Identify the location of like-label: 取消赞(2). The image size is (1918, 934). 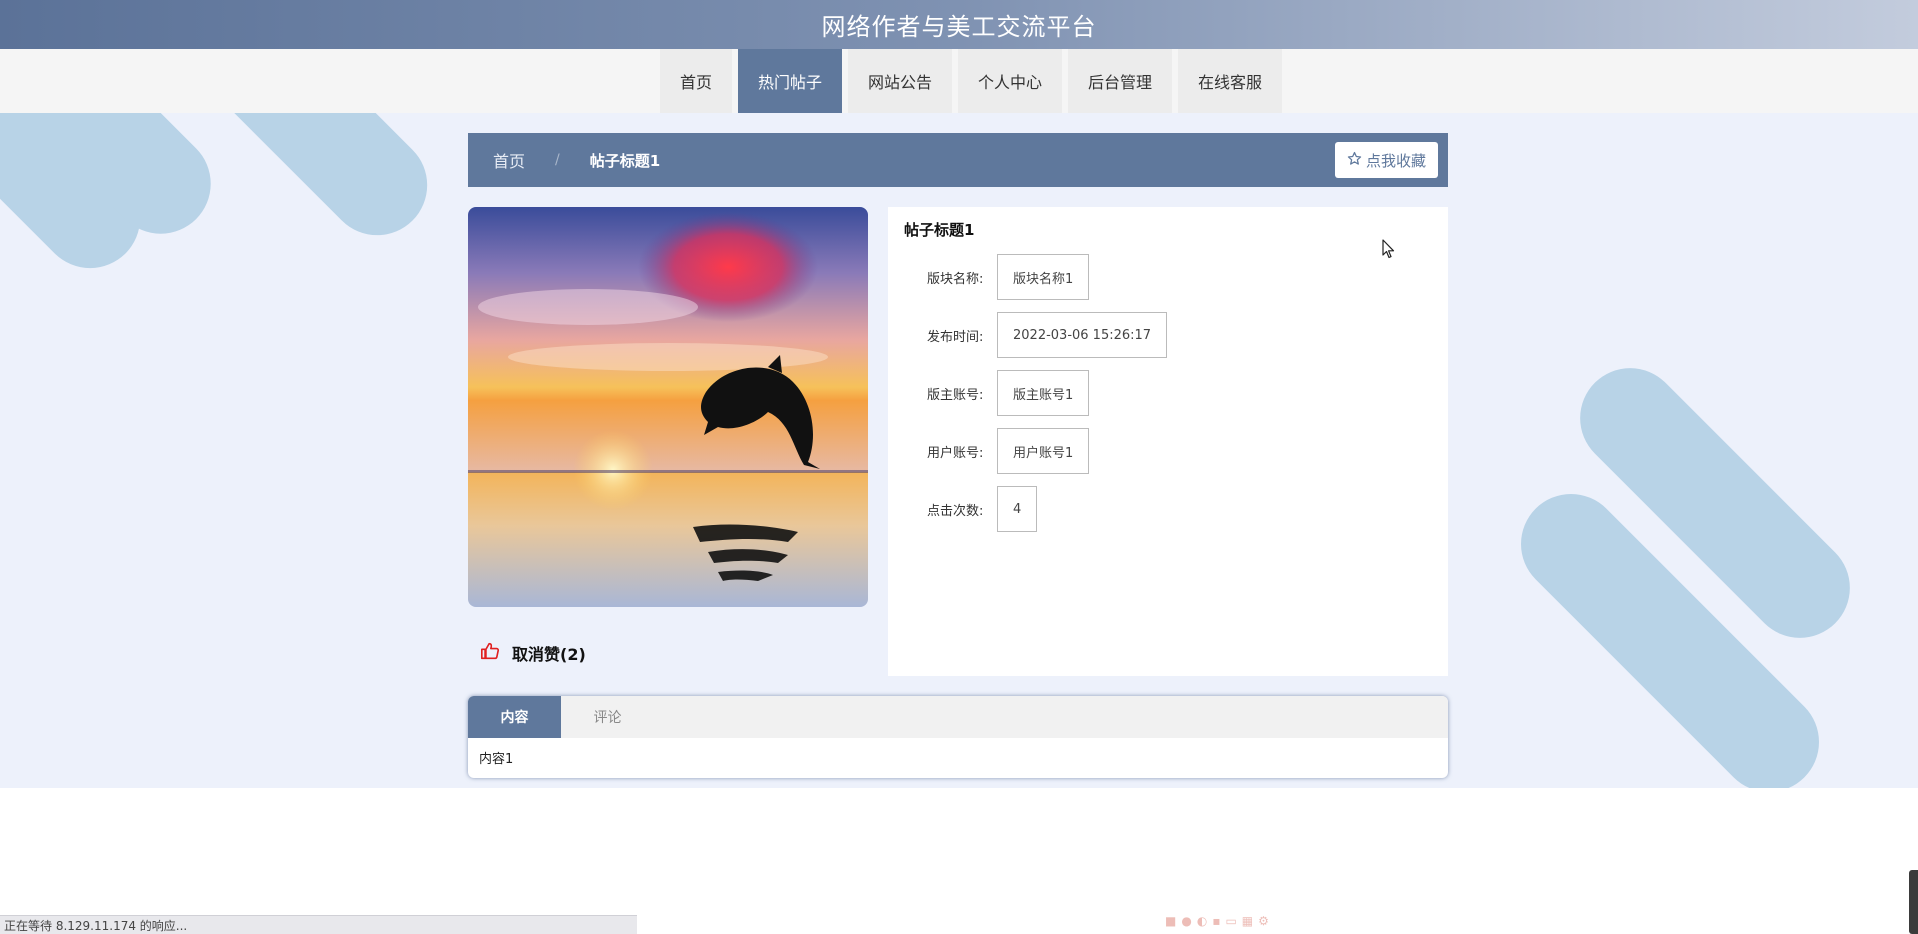
(549, 654).